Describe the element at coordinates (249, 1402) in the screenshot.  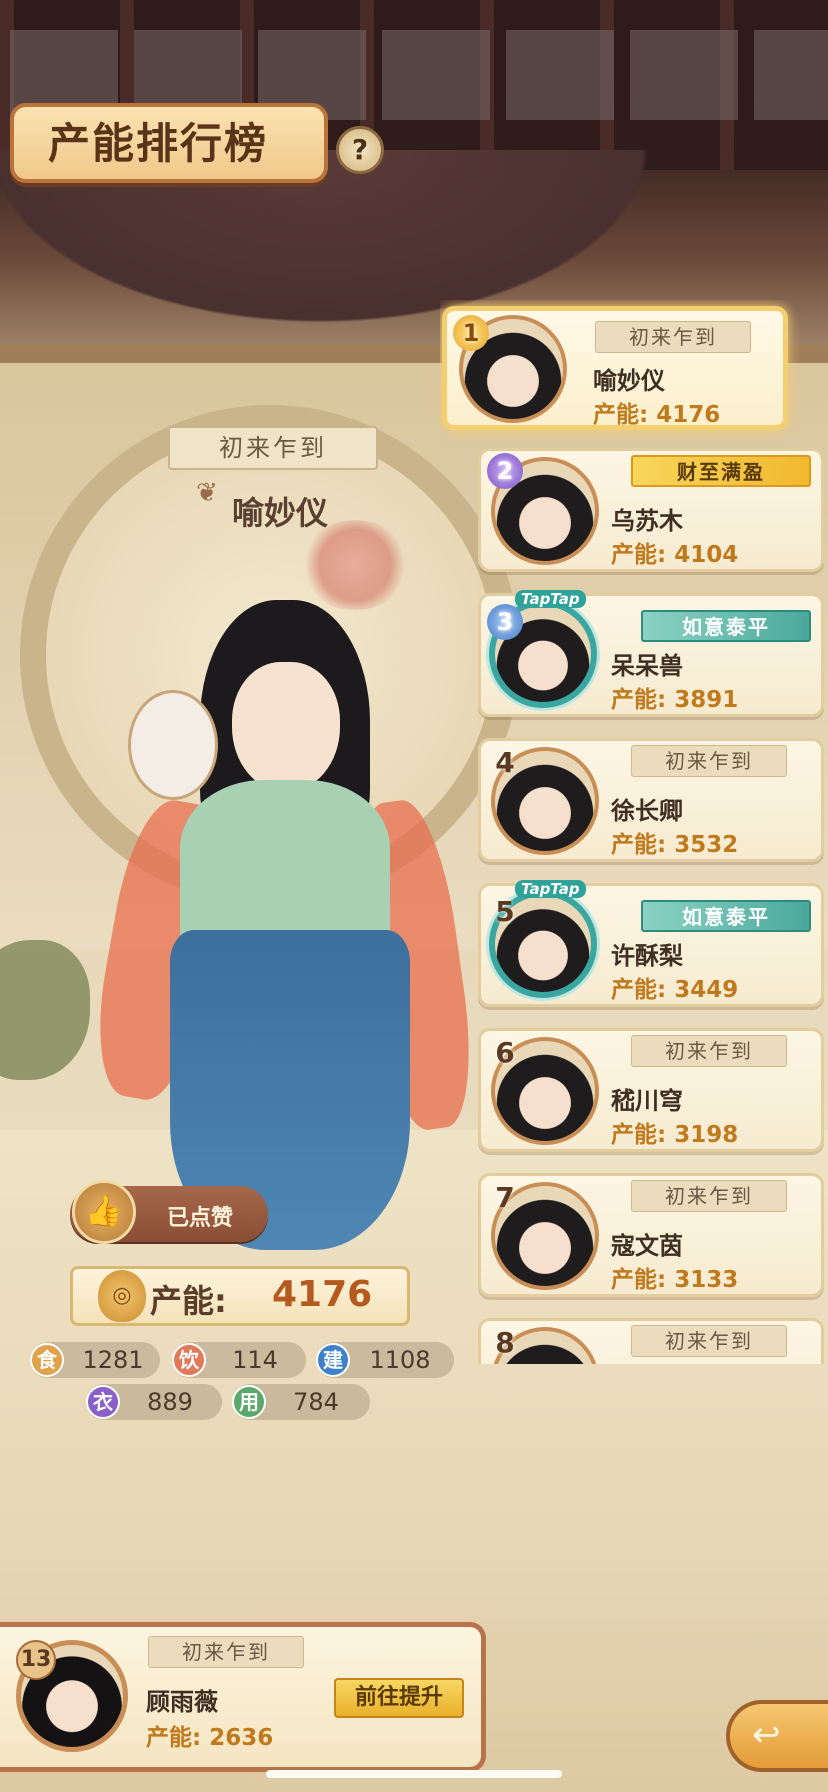
I see `utility-icon: 用` at that location.